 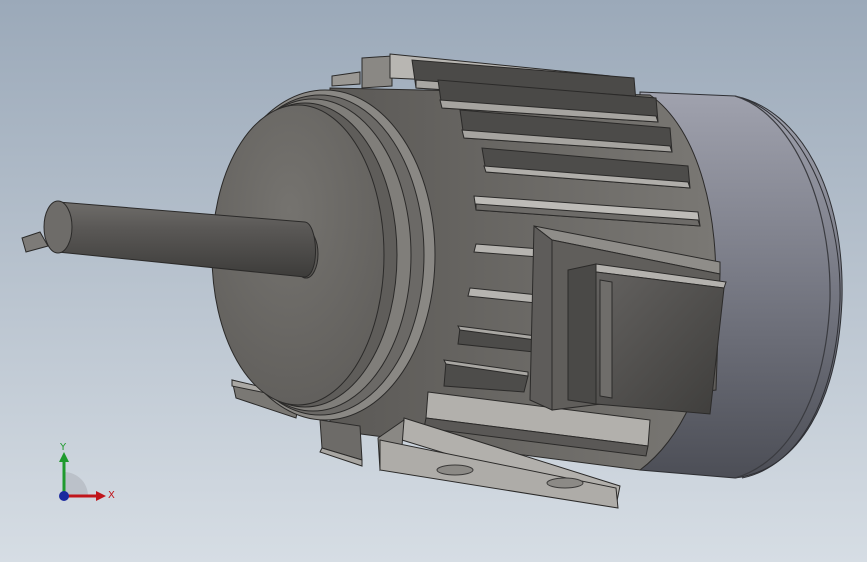 What do you see at coordinates (111, 495) in the screenshot?
I see `x-axis-label: X` at bounding box center [111, 495].